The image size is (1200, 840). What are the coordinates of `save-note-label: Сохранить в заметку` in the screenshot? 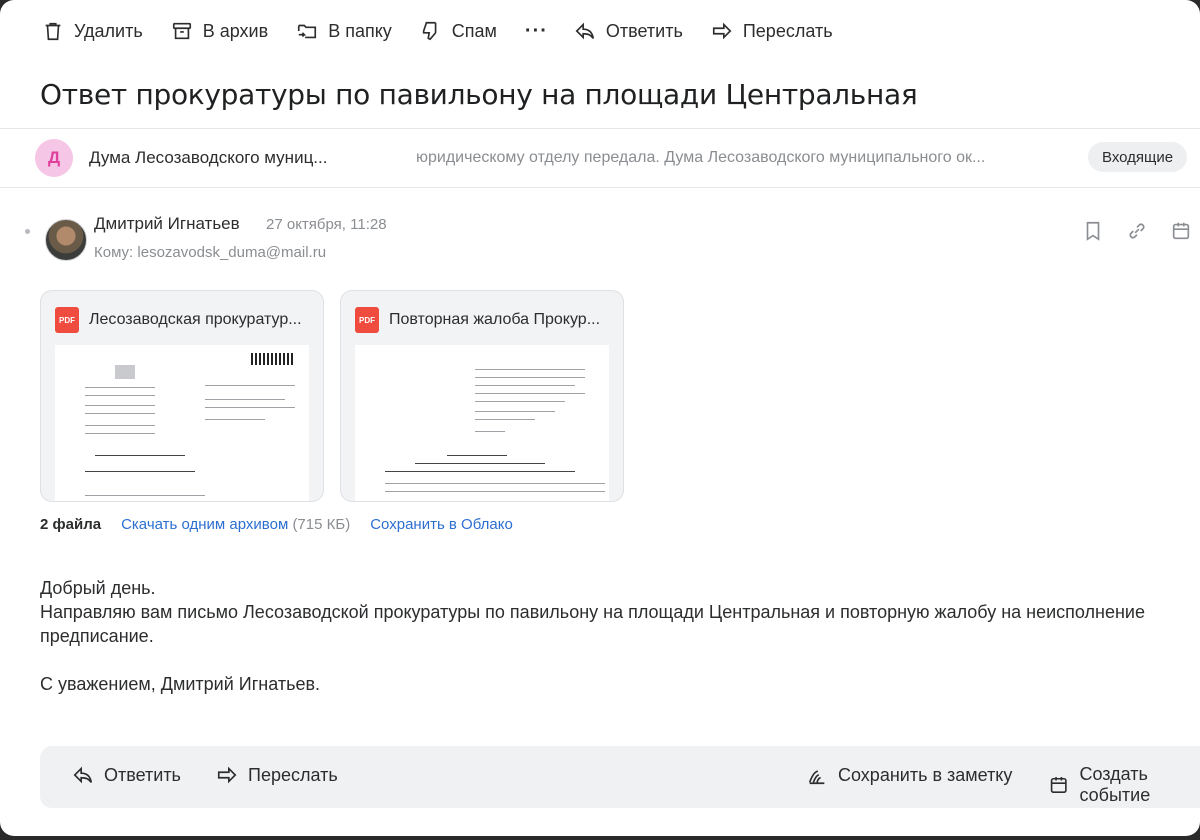 It's located at (925, 774).